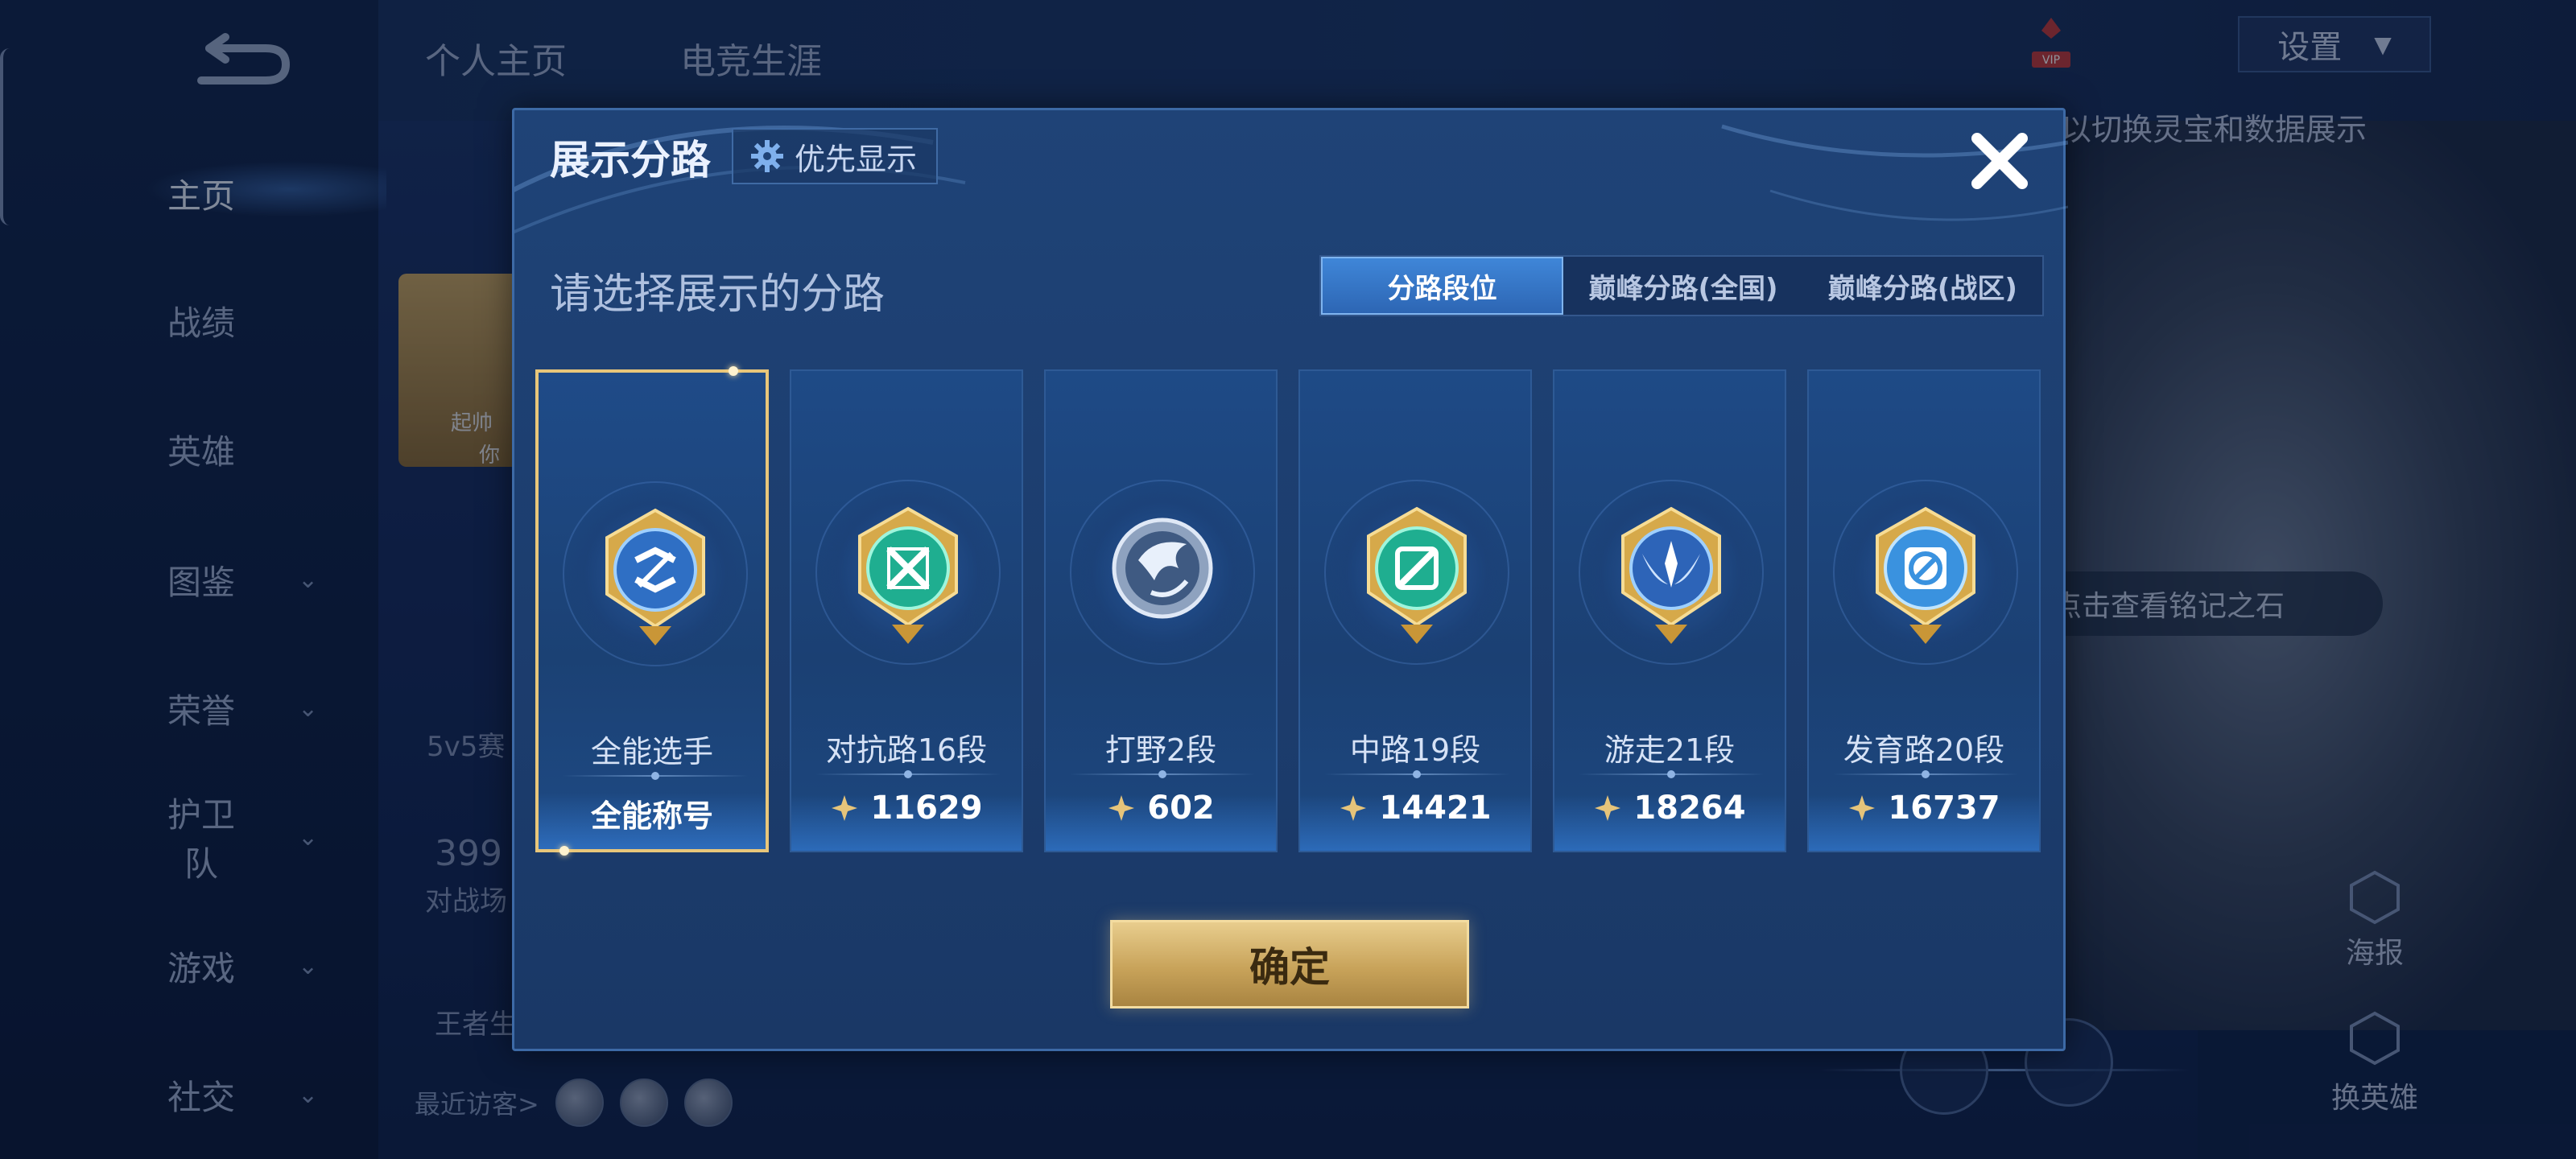  What do you see at coordinates (926, 808) in the screenshot?
I see `score-value: 11629` at bounding box center [926, 808].